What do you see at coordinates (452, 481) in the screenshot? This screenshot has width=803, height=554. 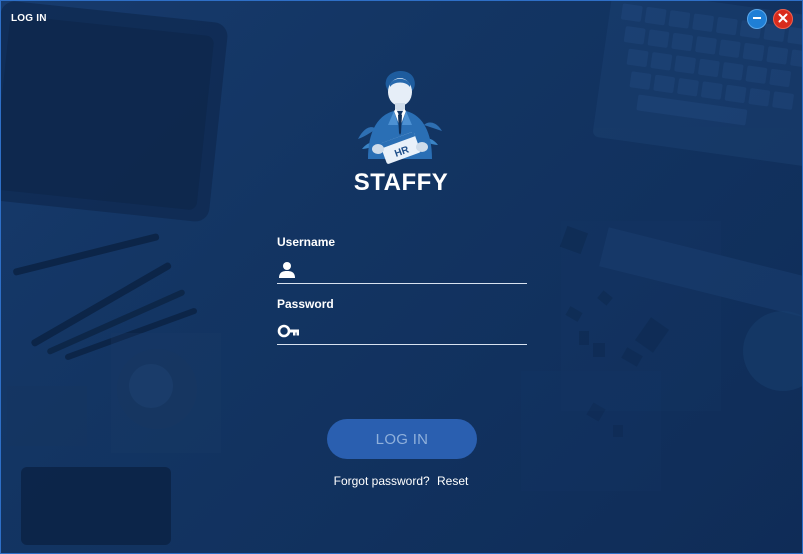 I see `reset-link: Reset` at bounding box center [452, 481].